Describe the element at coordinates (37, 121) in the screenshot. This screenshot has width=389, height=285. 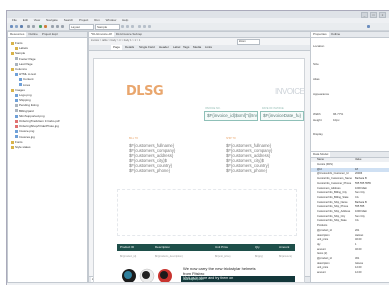
I see `tree-item: OrderingTrackItem 3.Cabo.pdf` at that location.